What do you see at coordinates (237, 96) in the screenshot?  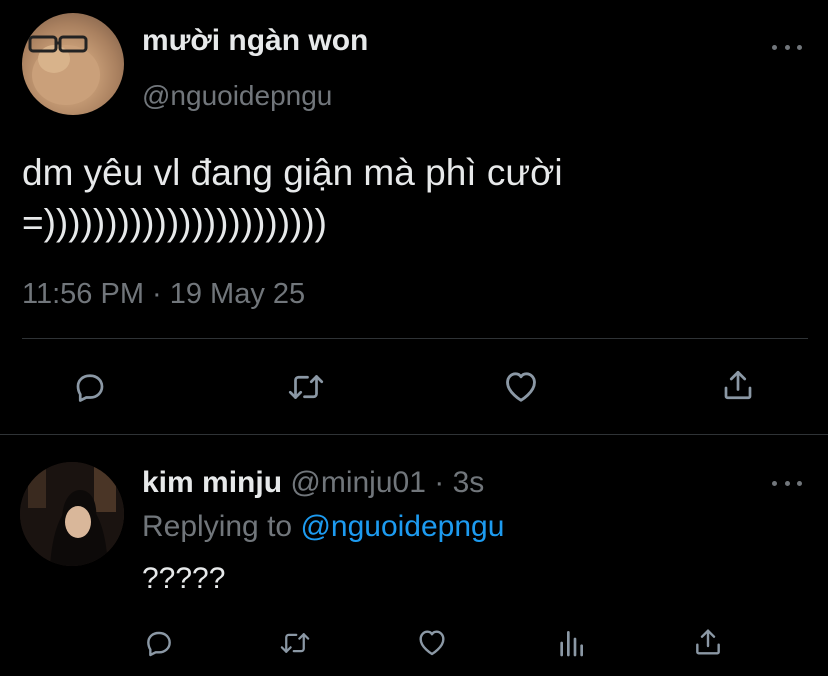 I see `user-handle: @nguoidepngu` at bounding box center [237, 96].